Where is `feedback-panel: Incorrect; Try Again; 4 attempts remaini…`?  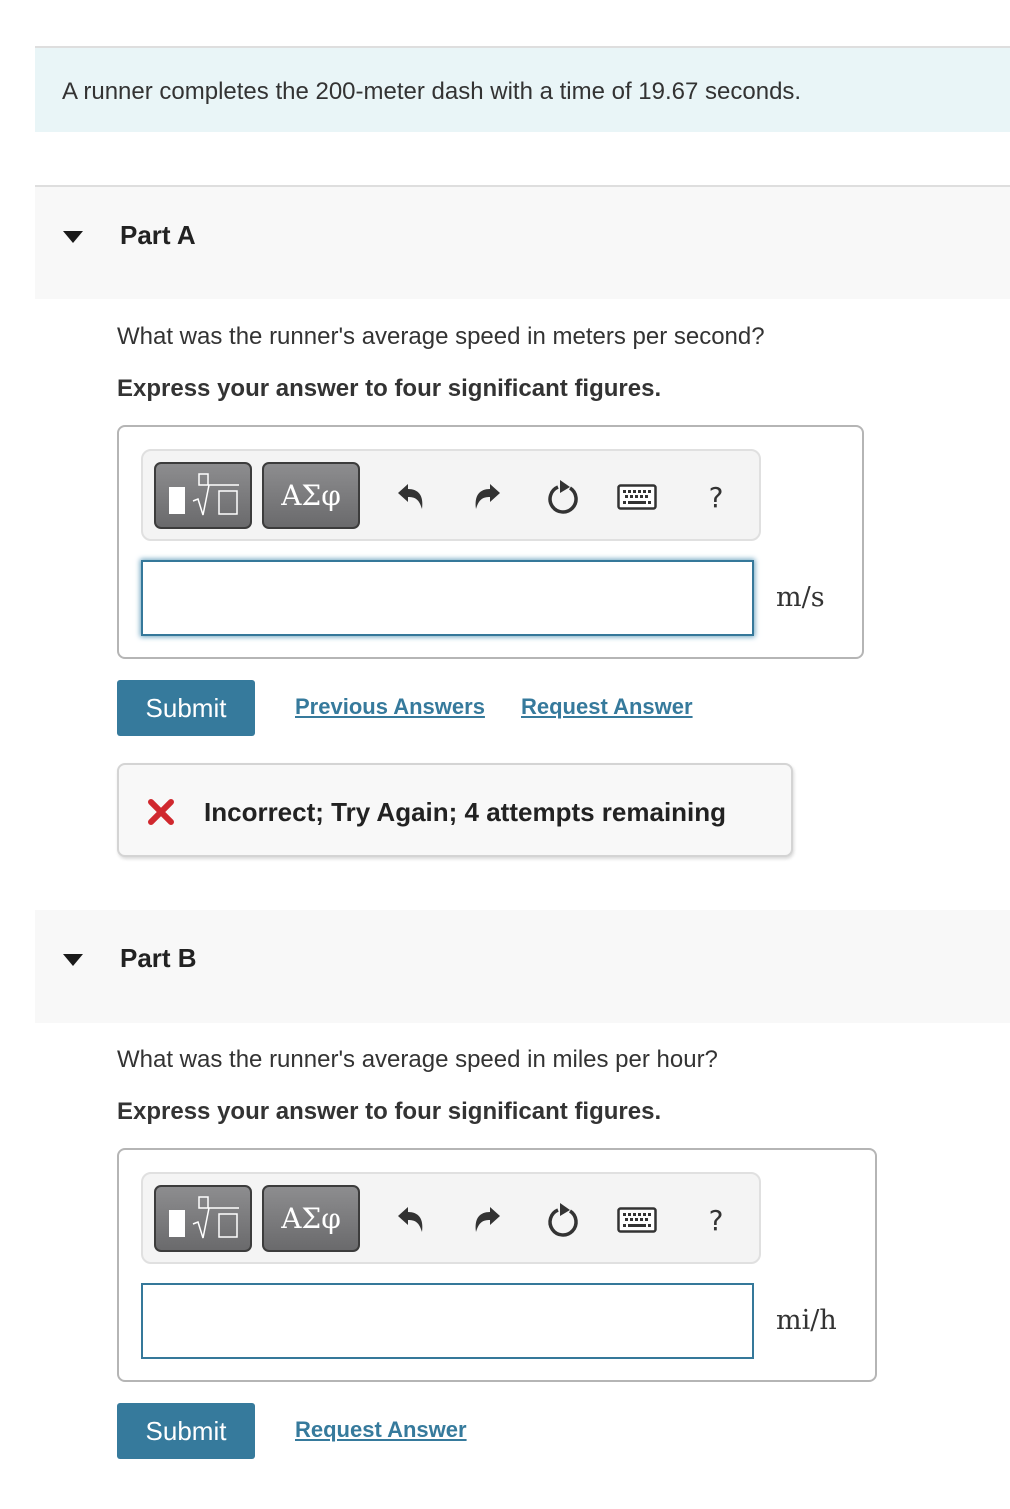
feedback-panel: Incorrect; Try Again; 4 attempts remaini… is located at coordinates (455, 810).